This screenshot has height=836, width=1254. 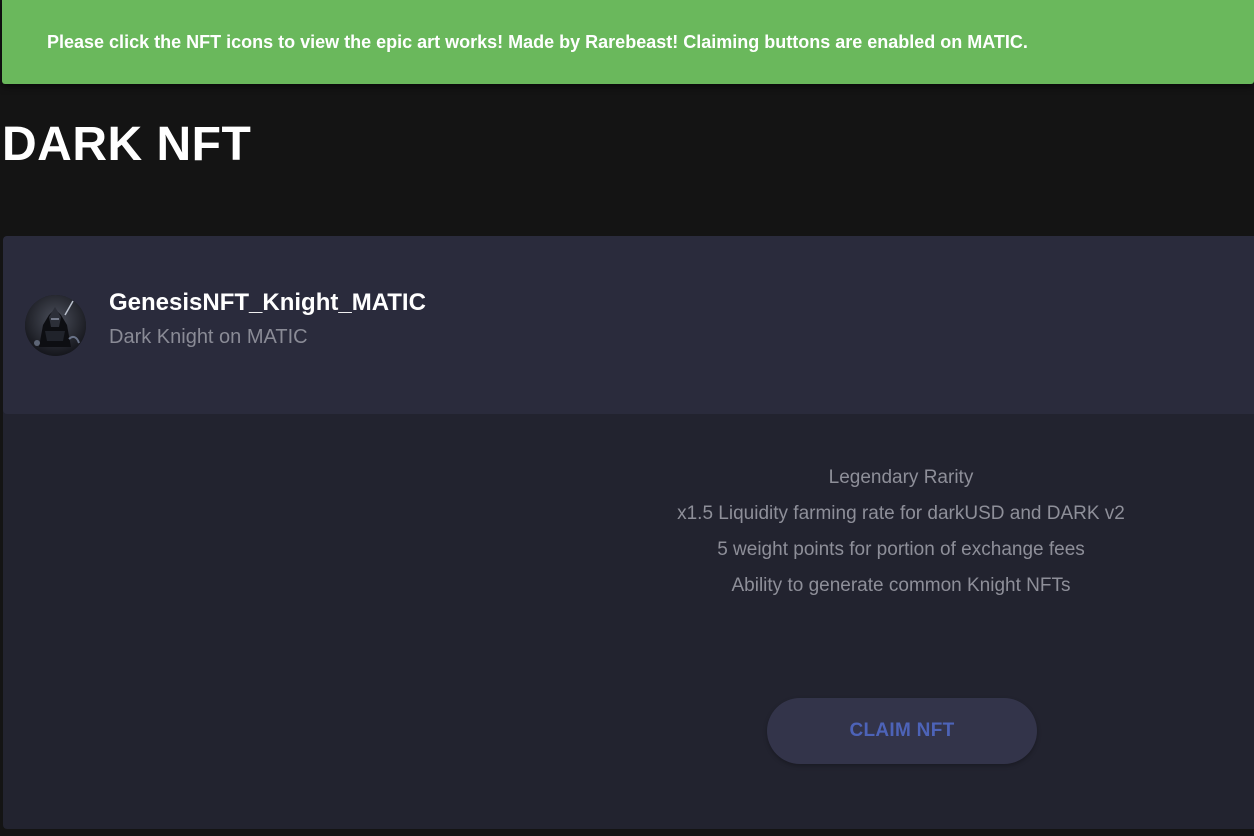 I want to click on claim-nft-button: CLAIM NFT, so click(x=902, y=731).